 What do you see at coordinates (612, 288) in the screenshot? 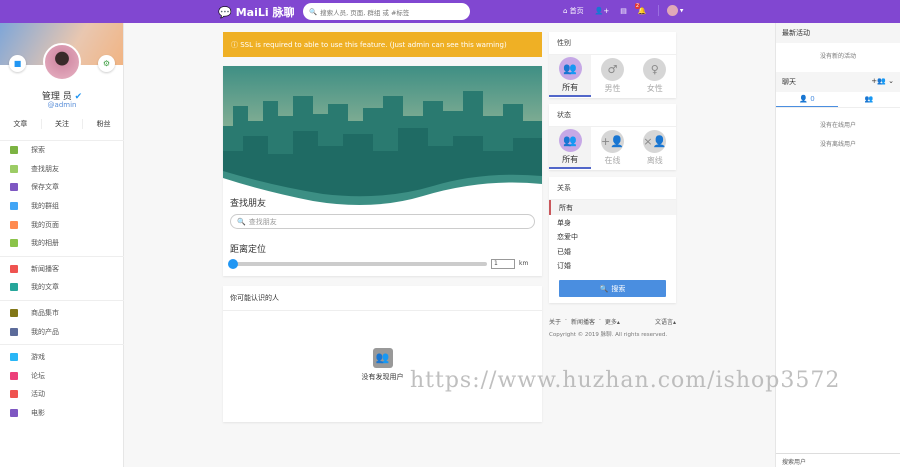
I see `search-button: 🔍 搜索` at bounding box center [612, 288].